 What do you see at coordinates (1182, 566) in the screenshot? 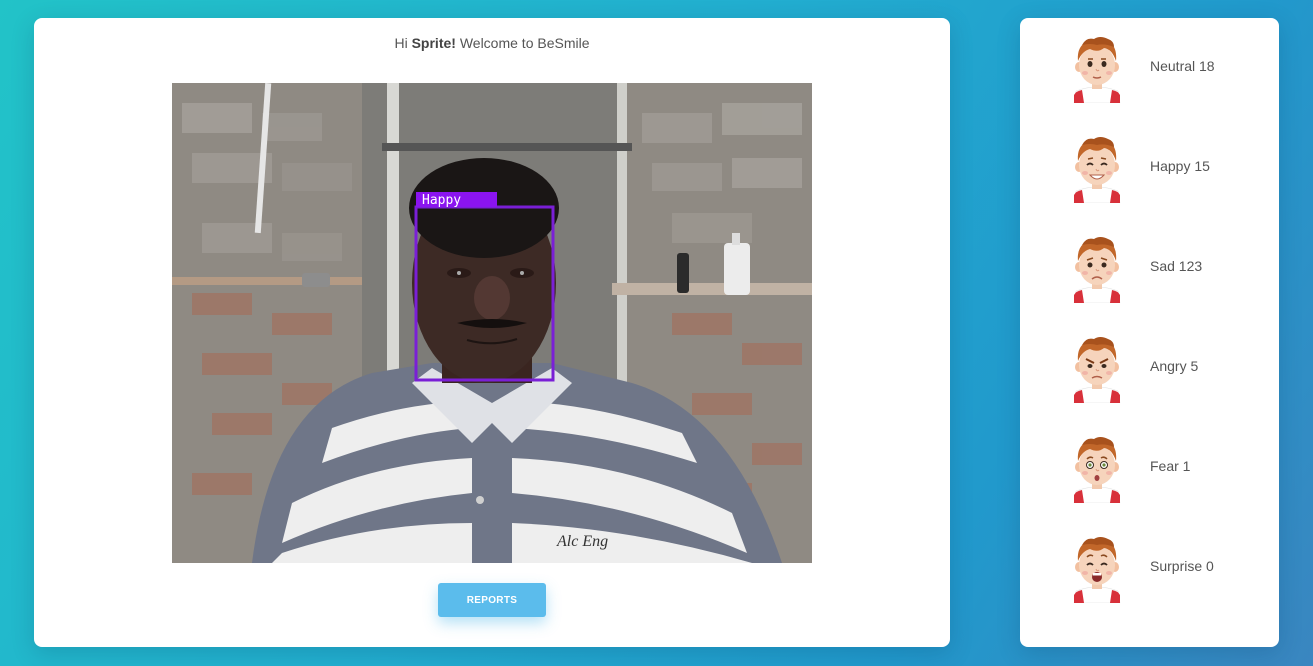
I see `emotion-label-surprise: Surprise 0` at bounding box center [1182, 566].